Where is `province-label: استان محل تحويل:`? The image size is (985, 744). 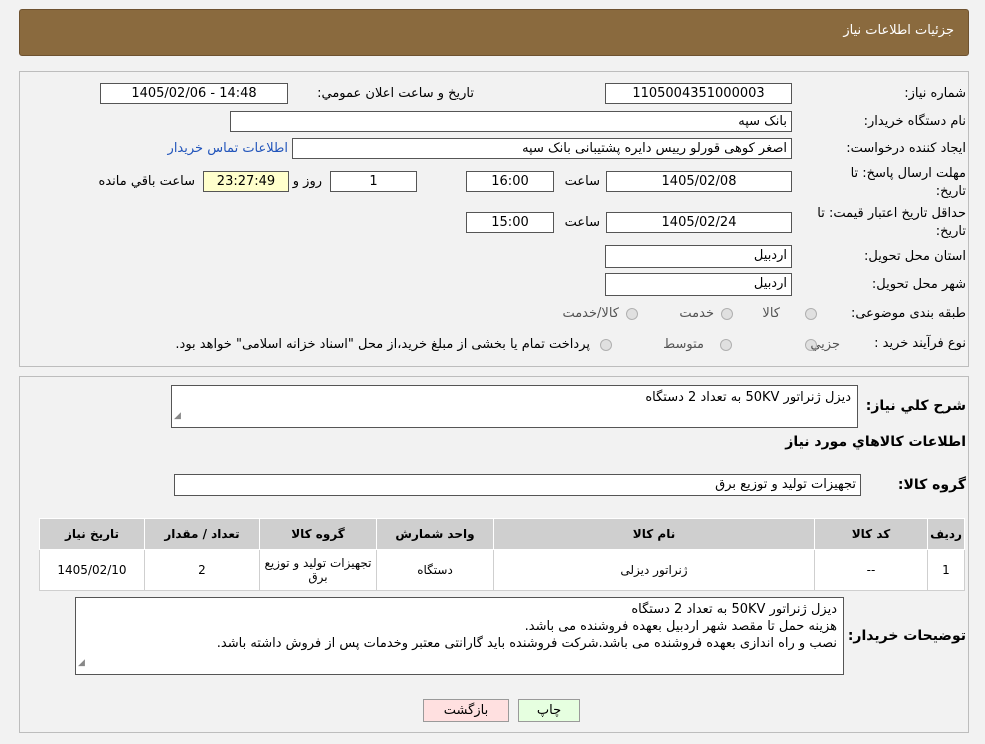
province-label: استان محل تحويل: is located at coordinates (915, 256).